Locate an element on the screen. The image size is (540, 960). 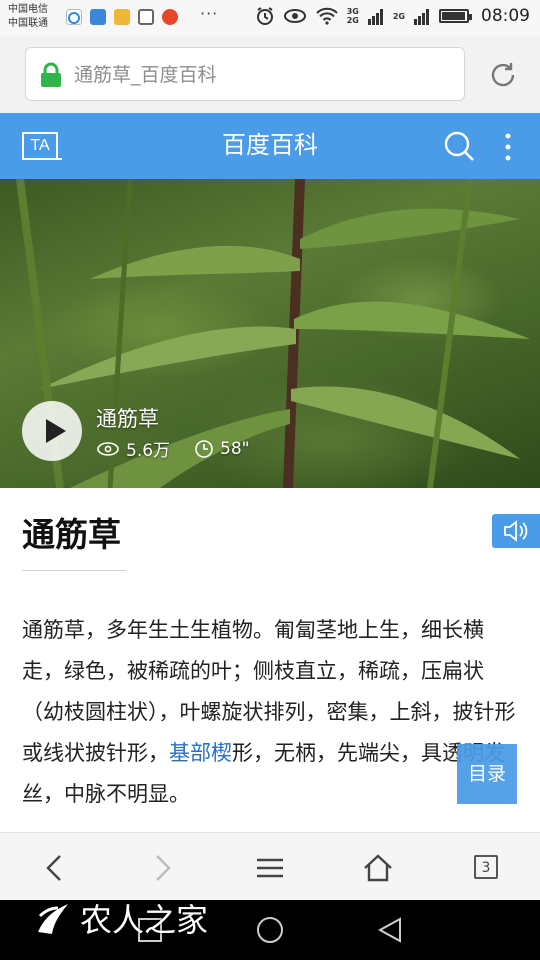
speaker-icon is located at coordinates (516, 531).